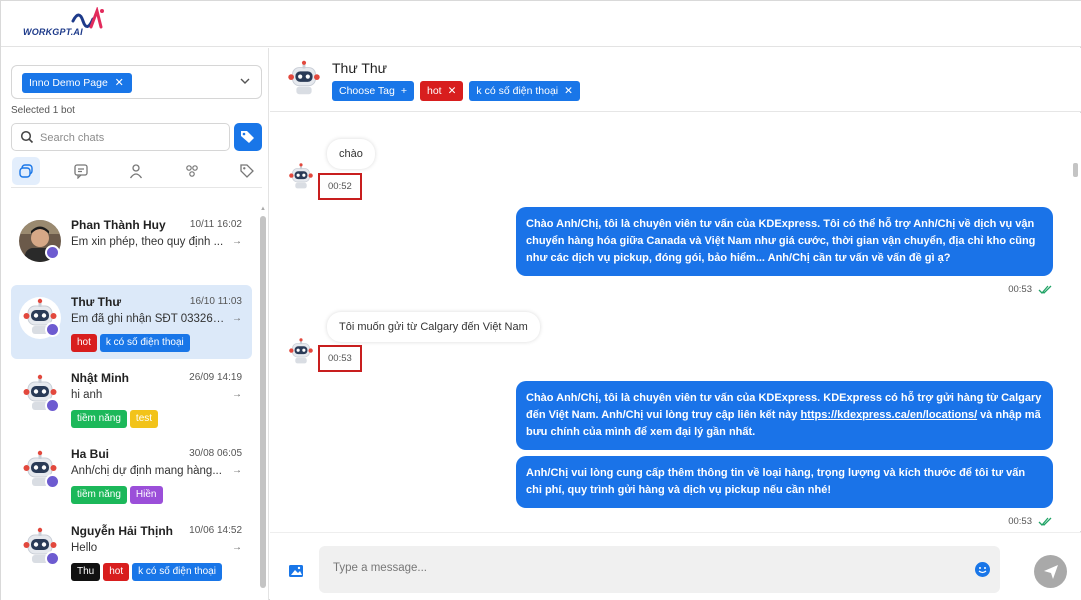  I want to click on tag-no-phone: k có số điện thoại ✕, so click(524, 91).